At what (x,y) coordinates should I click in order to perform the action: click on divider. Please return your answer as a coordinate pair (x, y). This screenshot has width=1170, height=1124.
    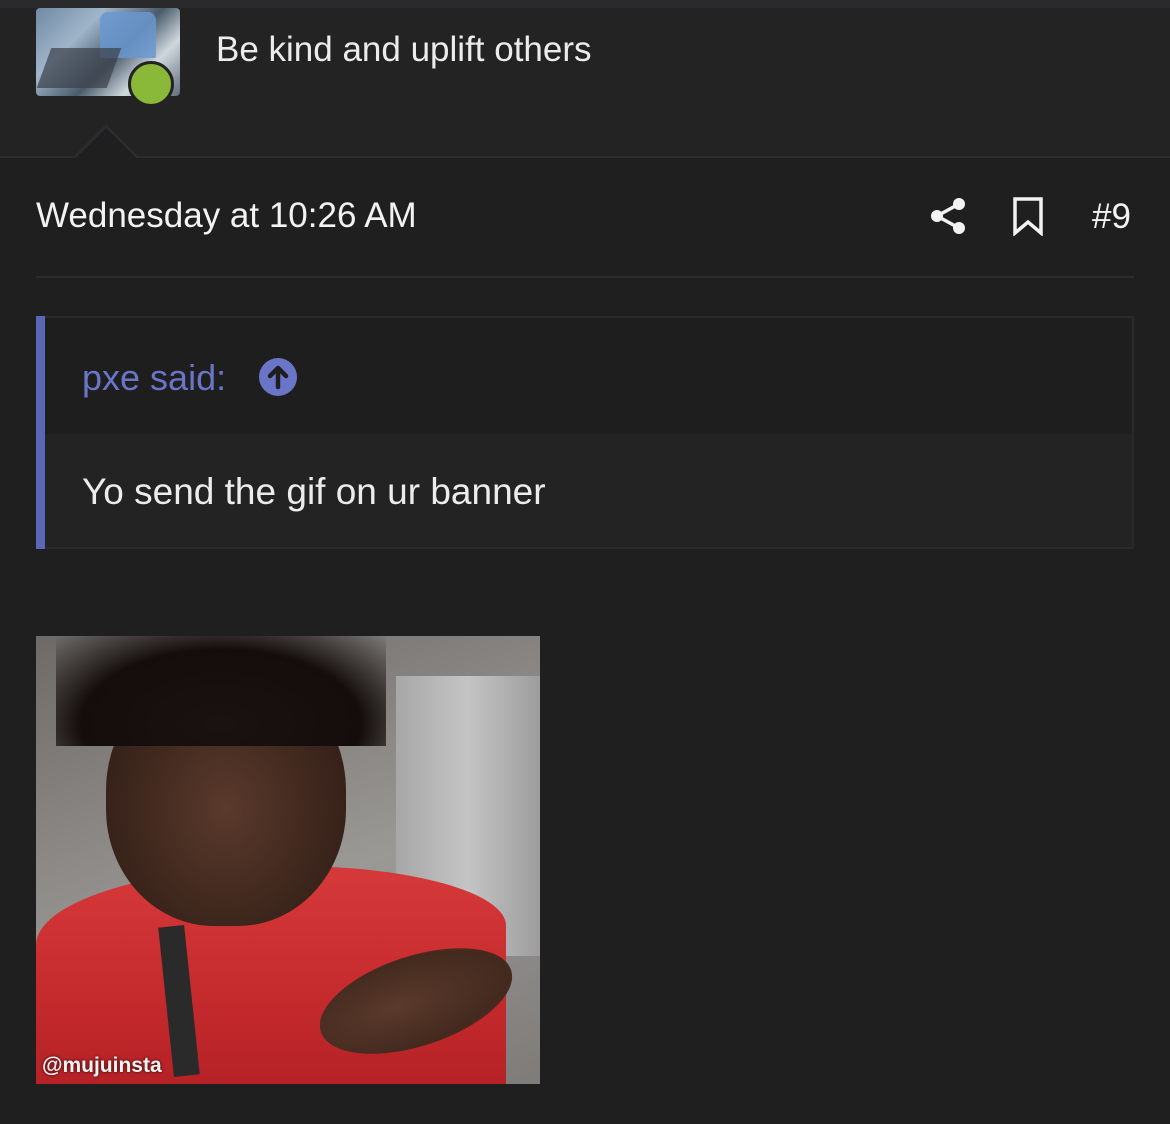
    Looking at the image, I should click on (585, 277).